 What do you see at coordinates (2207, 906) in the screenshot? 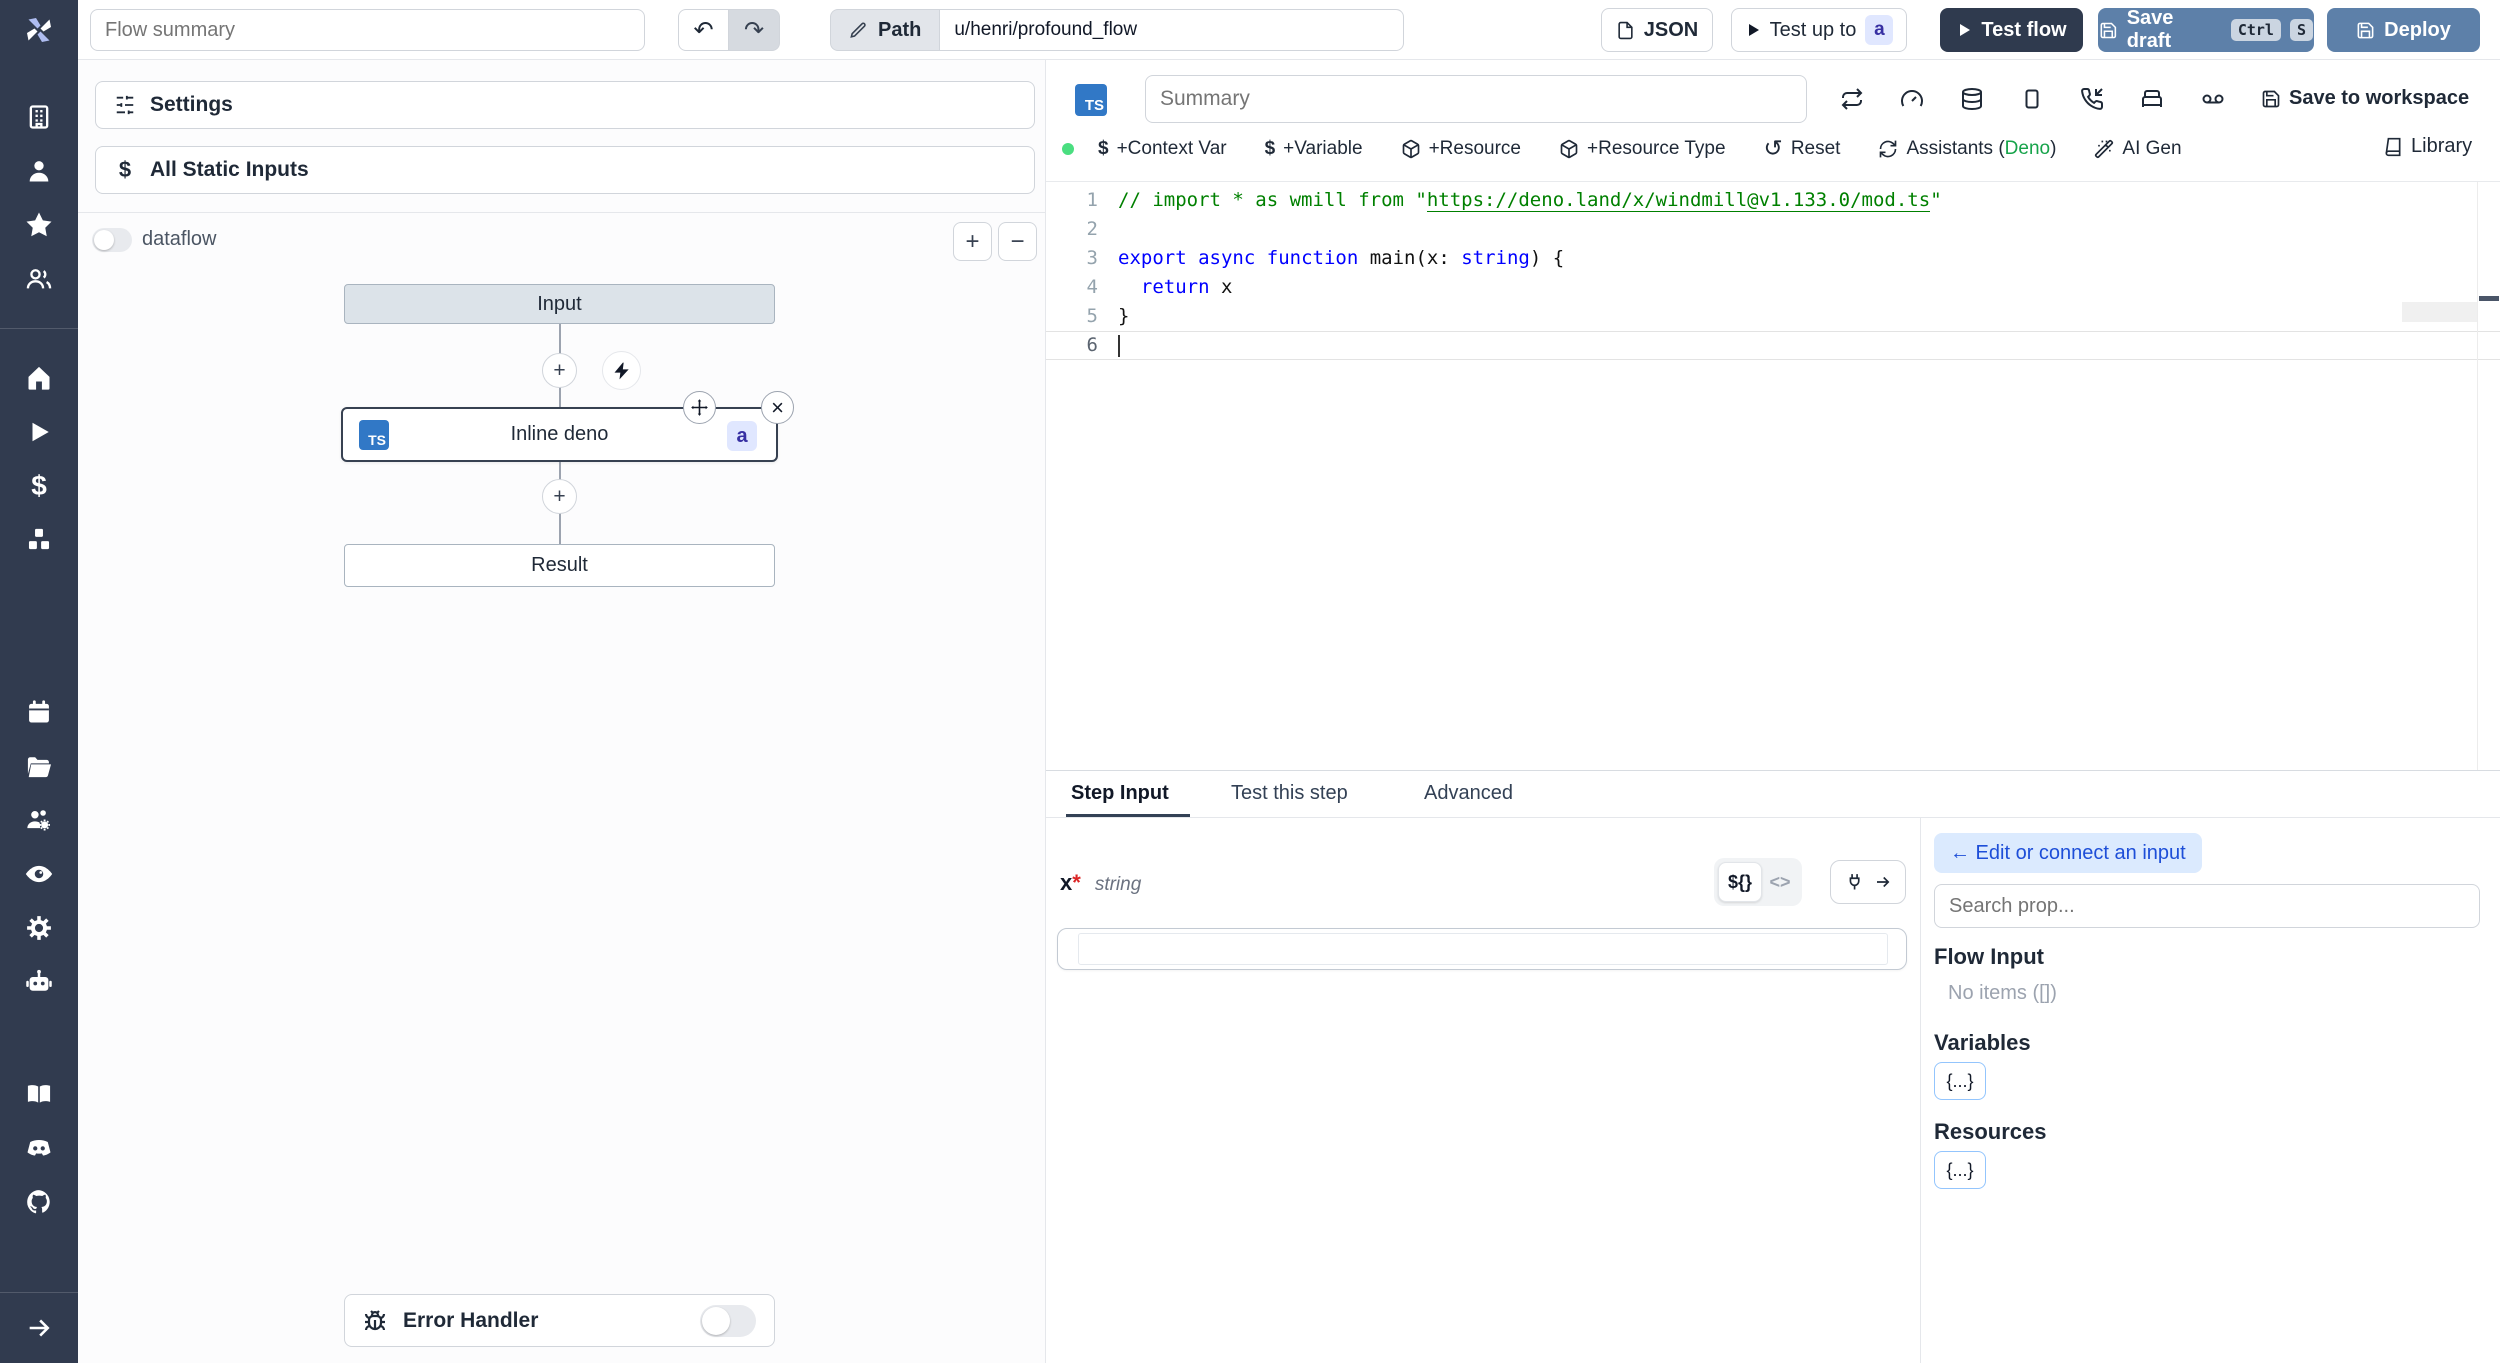
I see `search-prop-input` at bounding box center [2207, 906].